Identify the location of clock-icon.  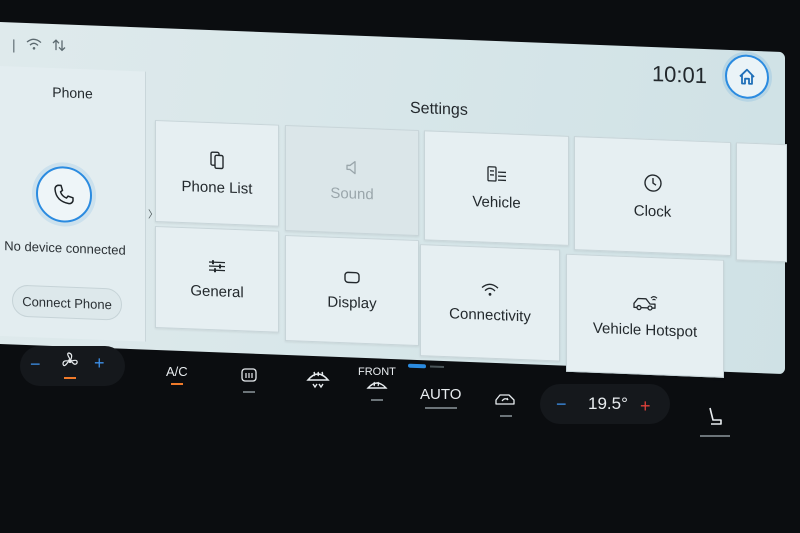
(652, 182).